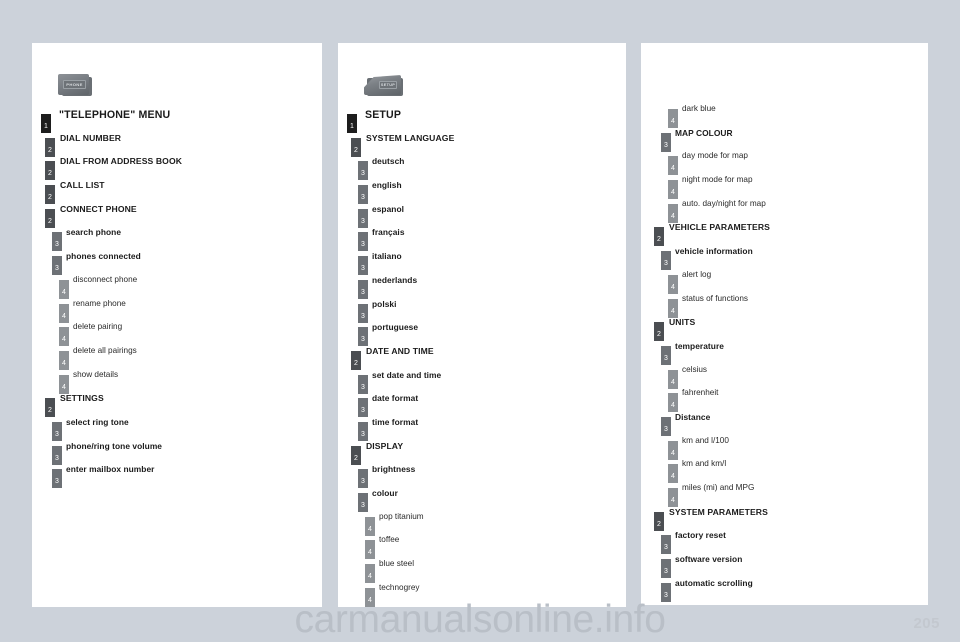 The width and height of the screenshot is (960, 642). Describe the element at coordinates (400, 350) in the screenshot. I see `menu-item-label: DATE AND TIME` at that location.